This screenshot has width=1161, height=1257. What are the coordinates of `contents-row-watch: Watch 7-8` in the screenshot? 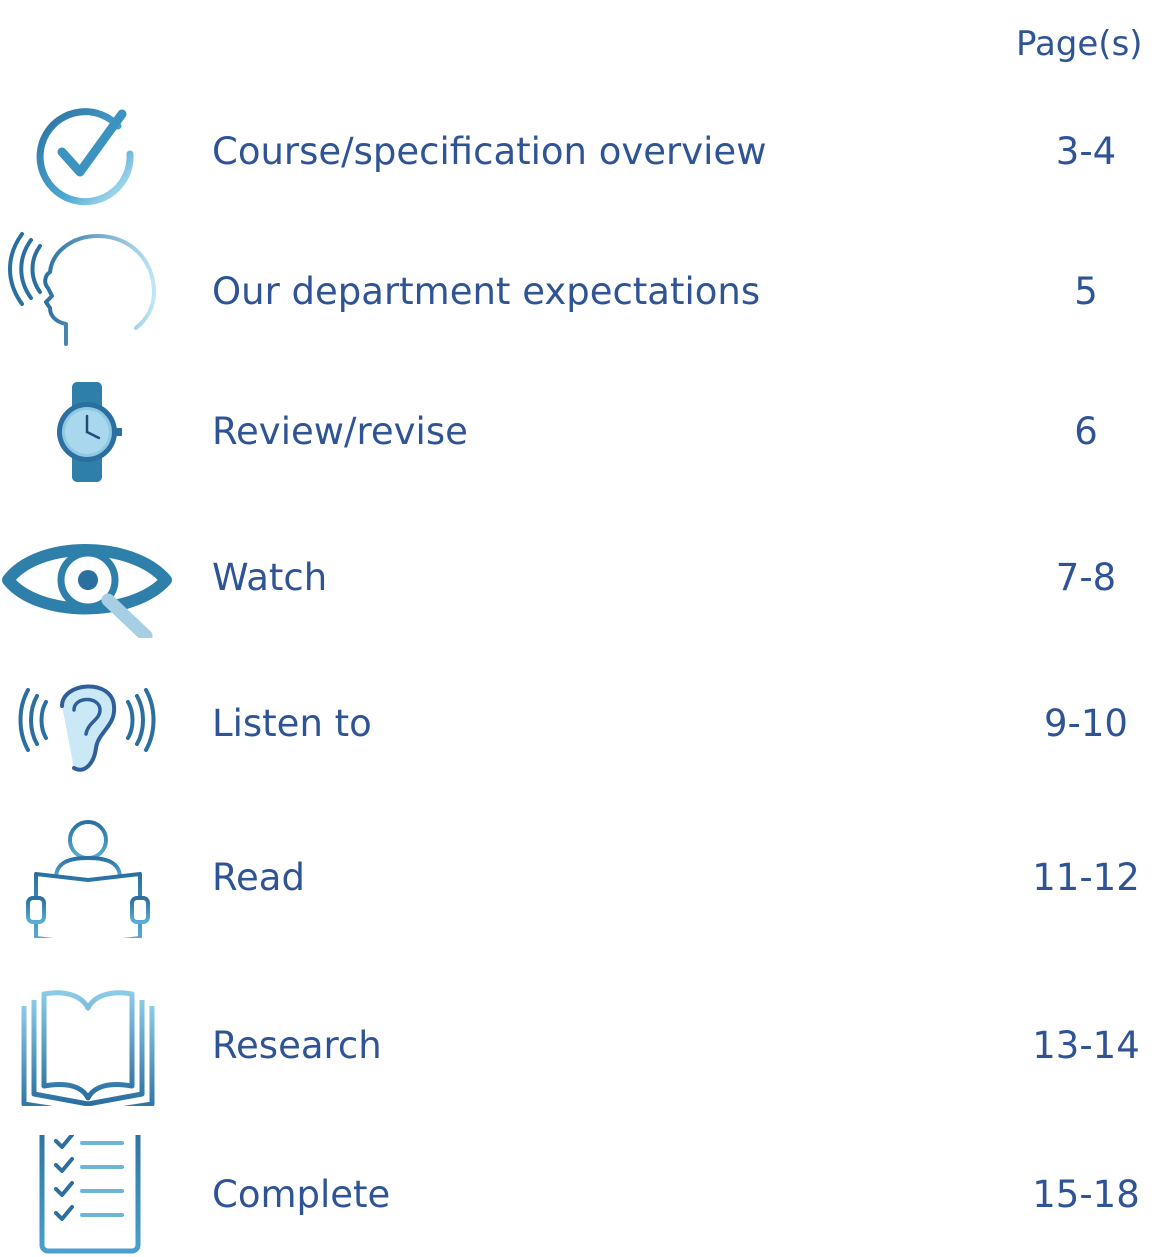 It's located at (580, 578).